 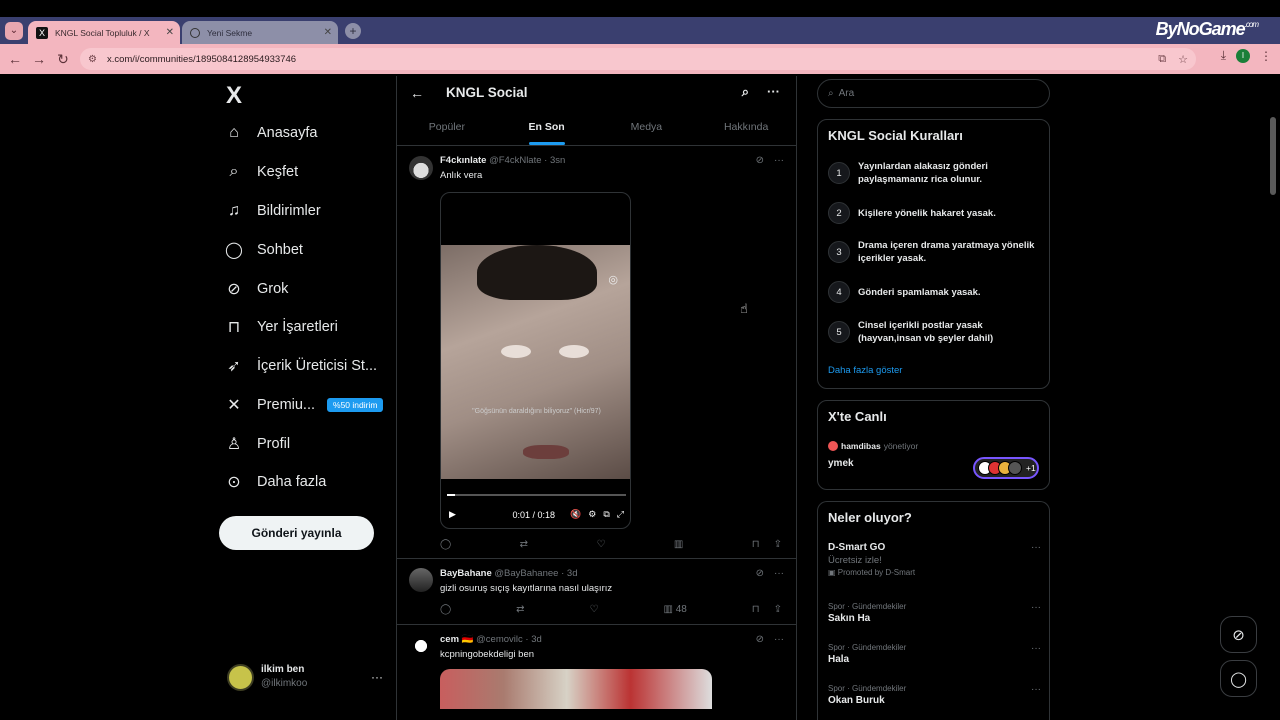 What do you see at coordinates (933, 93) in the screenshot?
I see `search-input: ⌕ Ara` at bounding box center [933, 93].